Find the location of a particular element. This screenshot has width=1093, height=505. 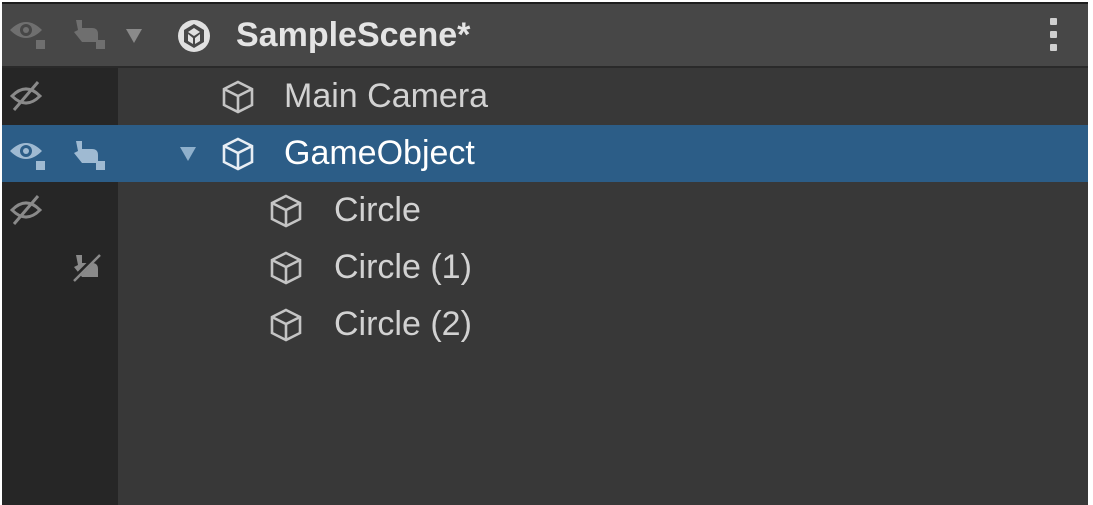

item-label: GameObject is located at coordinates (379, 153).